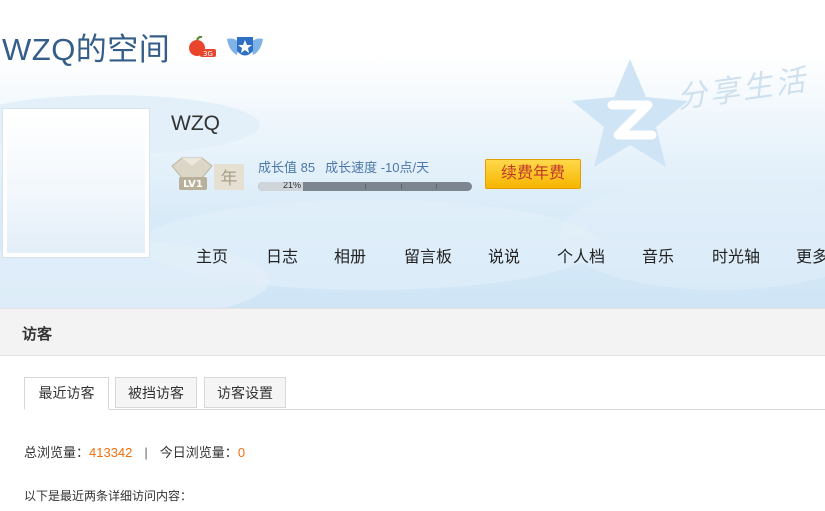  Describe the element at coordinates (736, 255) in the screenshot. I see `nav-item-timeline: 时光轴` at that location.